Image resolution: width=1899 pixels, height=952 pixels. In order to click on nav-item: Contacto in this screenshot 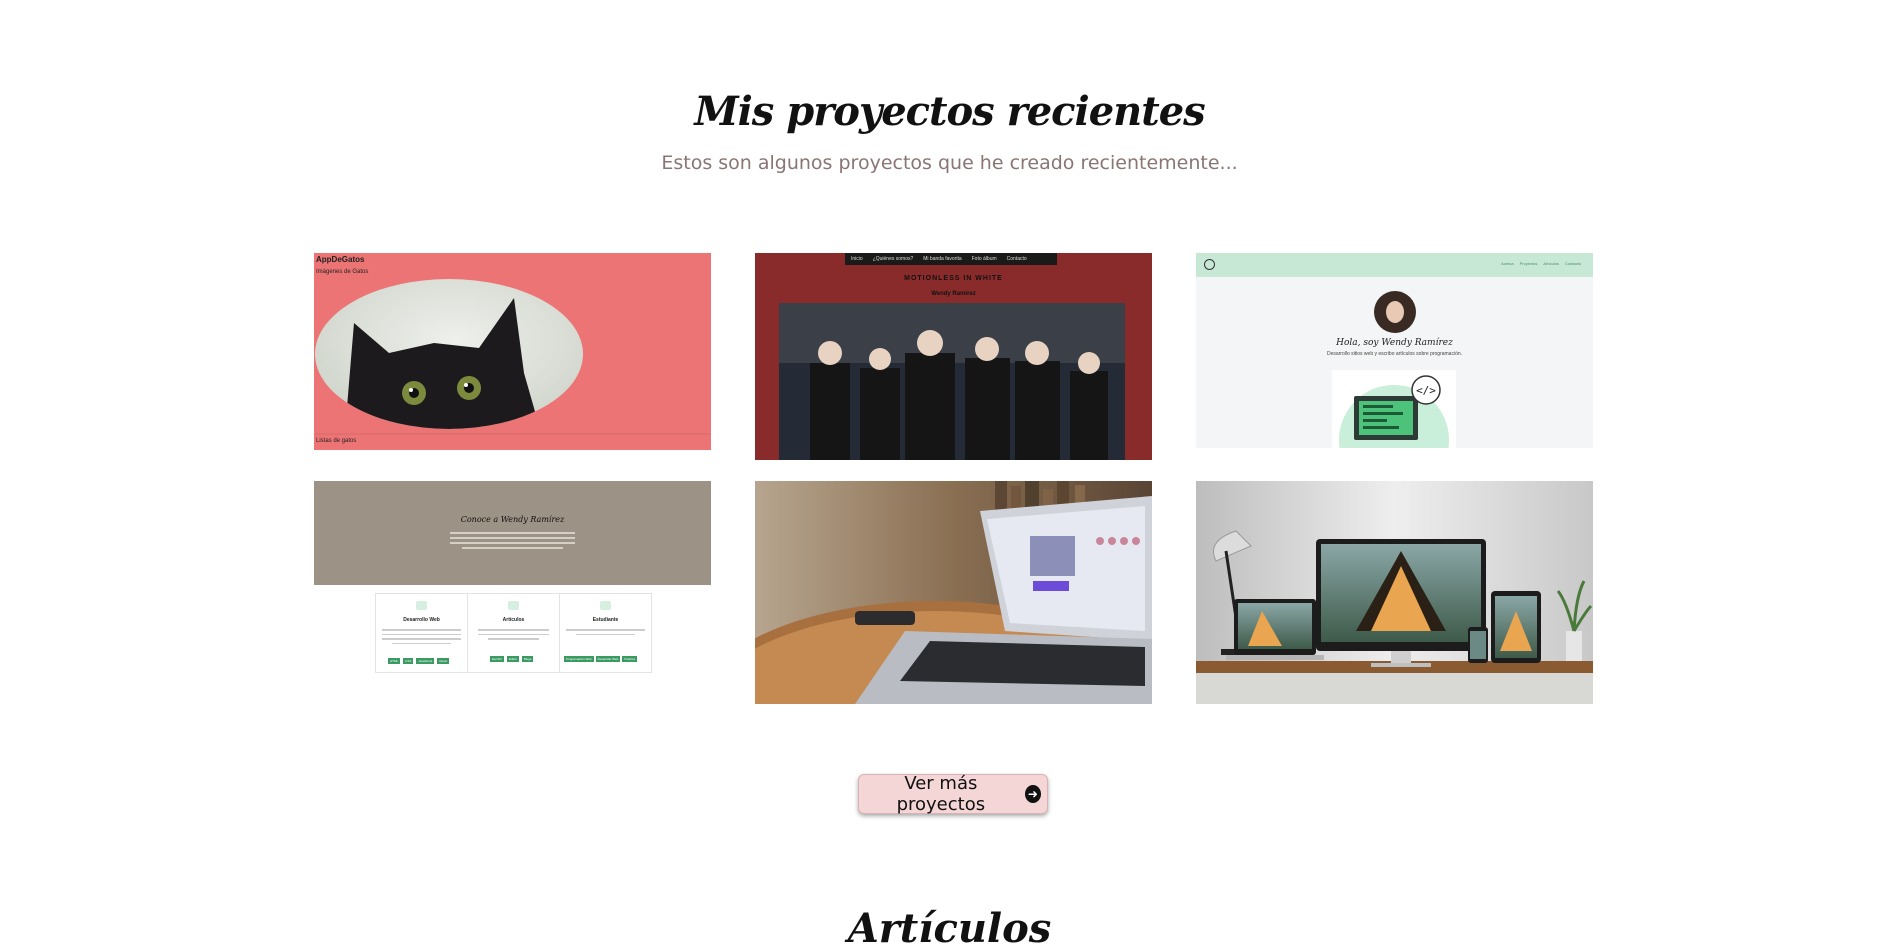, I will do `click(1572, 263)`.